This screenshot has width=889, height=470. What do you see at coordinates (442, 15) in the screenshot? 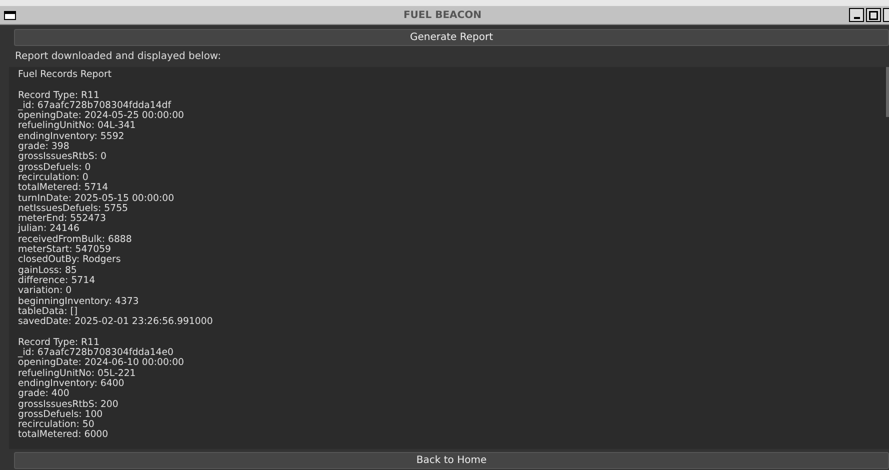
I see `window-title: FUEL BEACON` at bounding box center [442, 15].